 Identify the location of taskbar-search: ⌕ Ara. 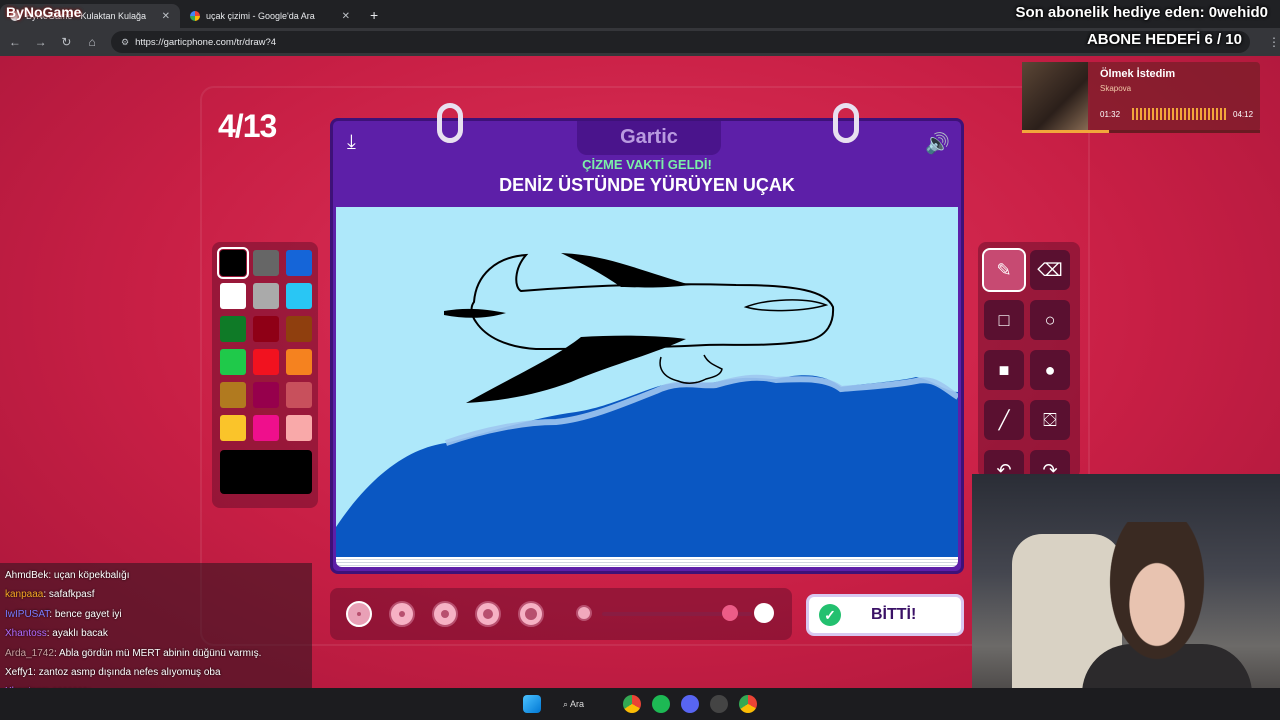
(585, 704).